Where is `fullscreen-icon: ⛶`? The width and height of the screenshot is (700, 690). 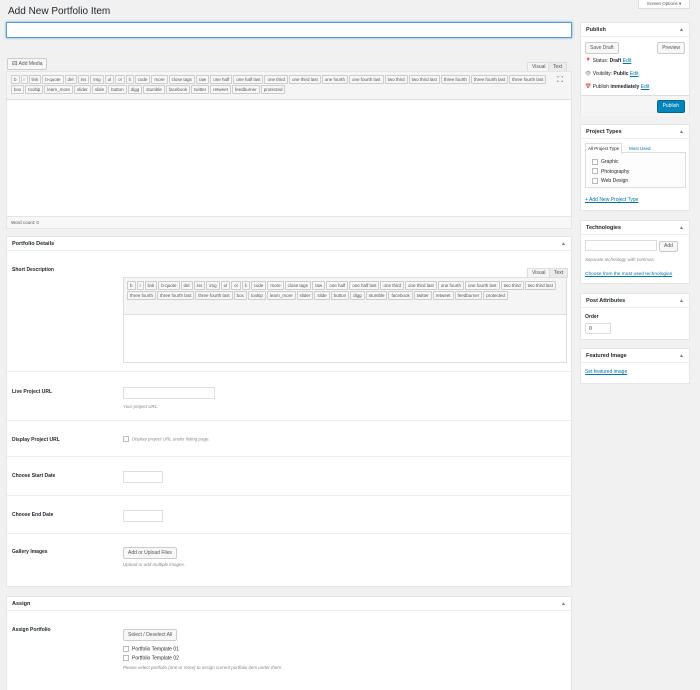 fullscreen-icon: ⛶ is located at coordinates (560, 80).